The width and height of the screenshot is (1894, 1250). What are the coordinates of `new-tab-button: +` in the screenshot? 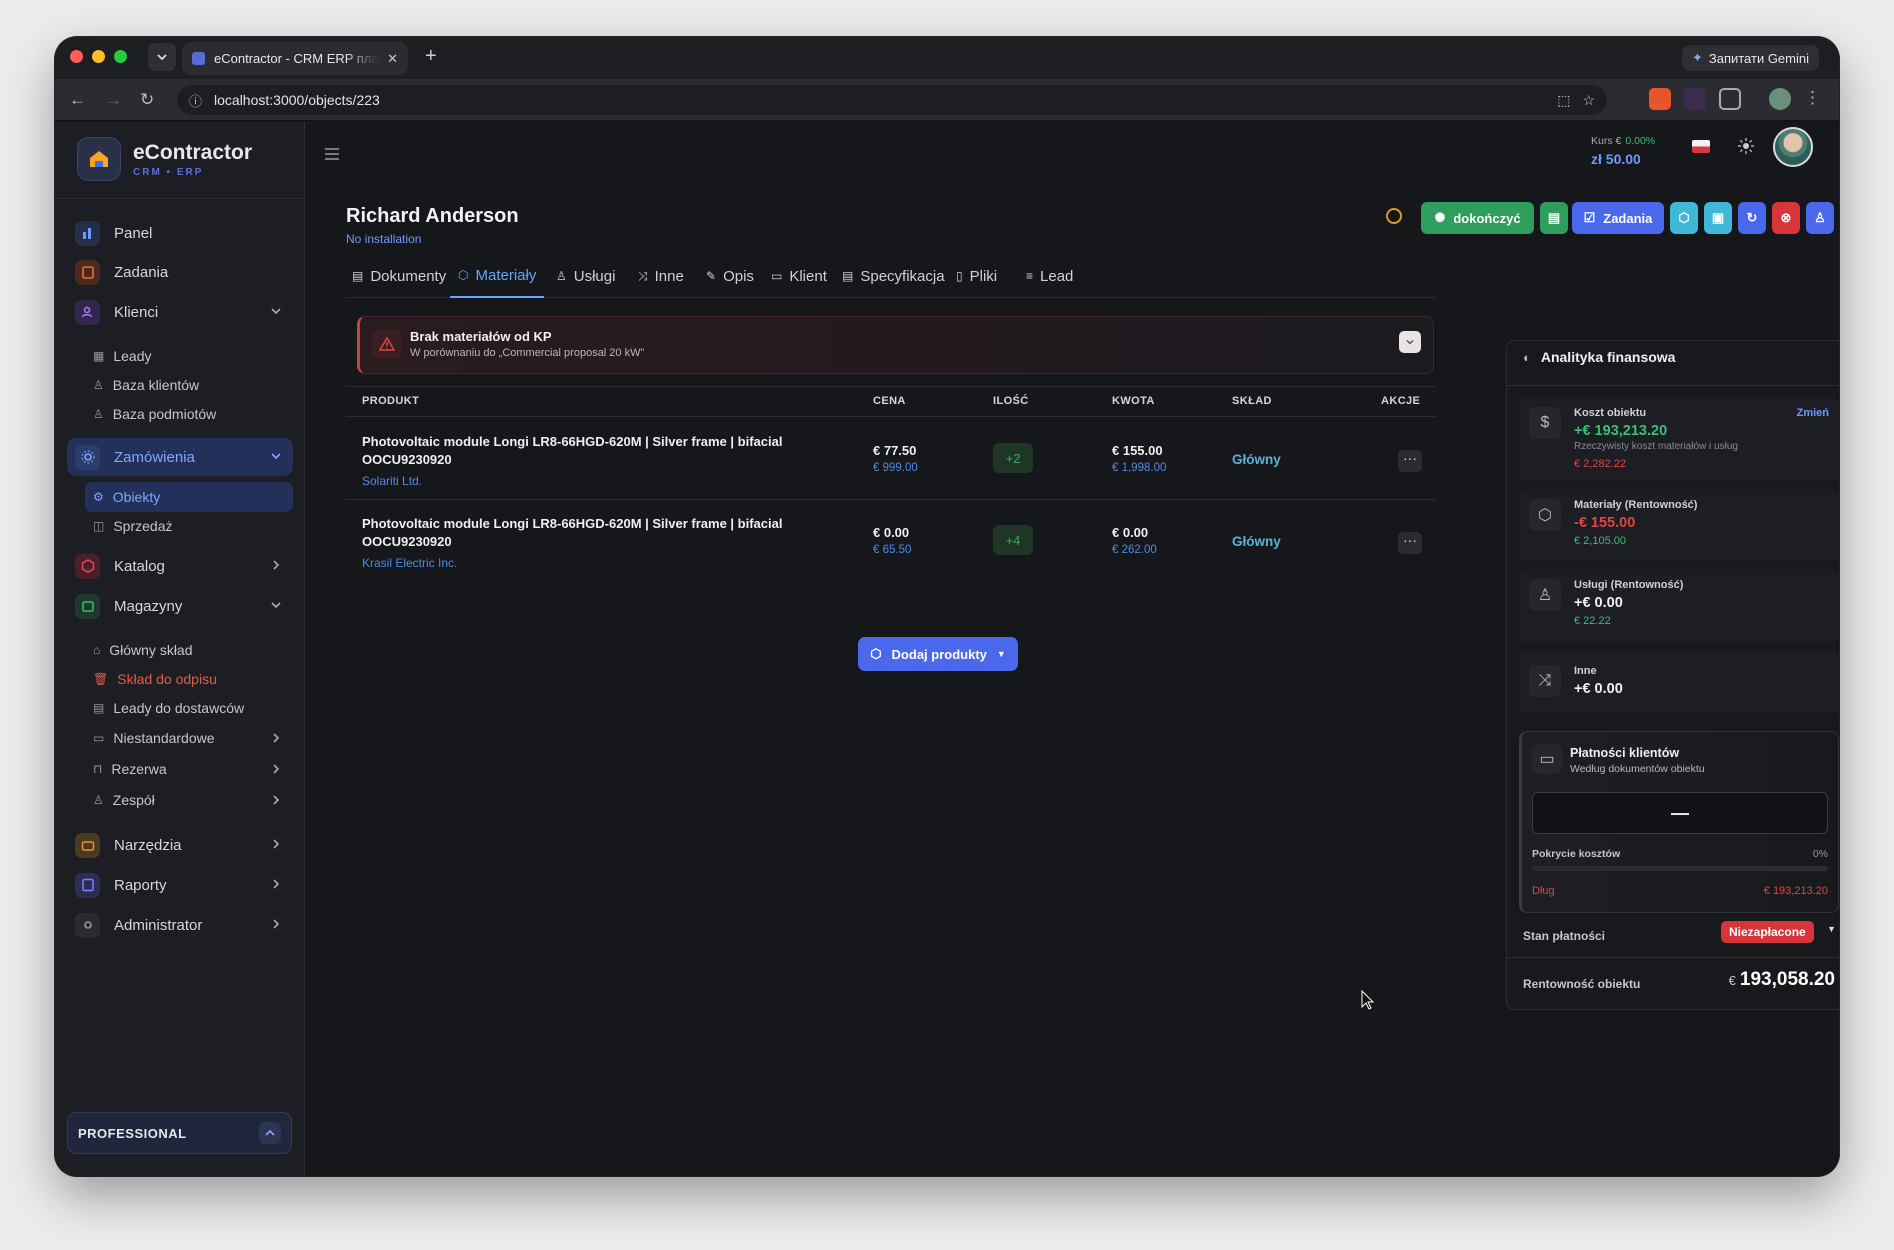 It's located at (431, 56).